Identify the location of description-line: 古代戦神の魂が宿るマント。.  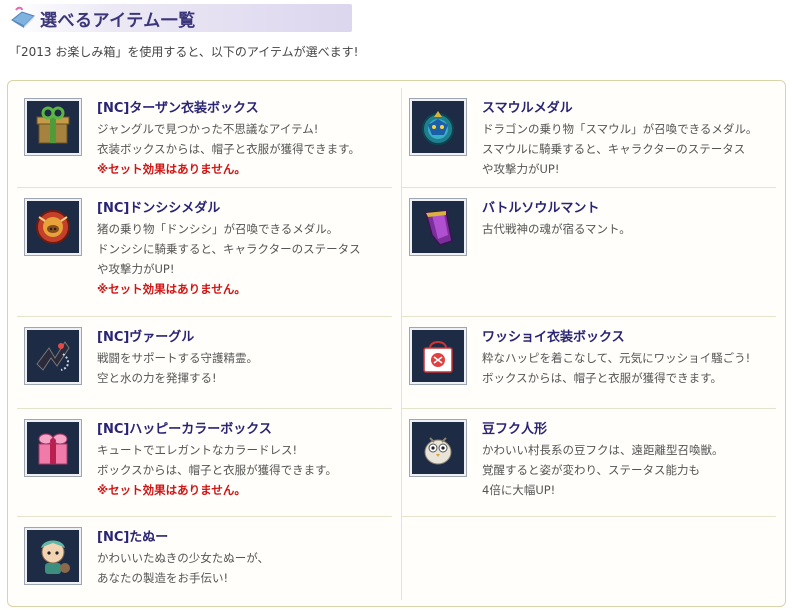
(556, 229).